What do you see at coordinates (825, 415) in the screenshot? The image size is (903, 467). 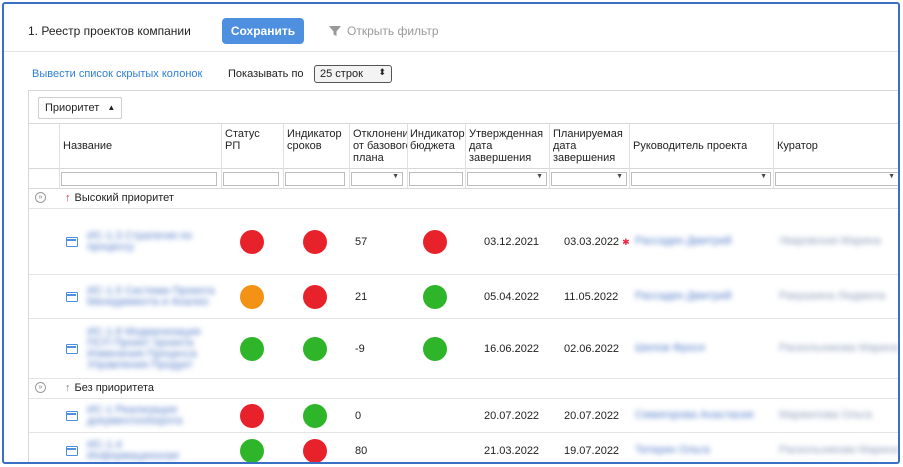 I see `curator-link: Маржилова Ольга` at bounding box center [825, 415].